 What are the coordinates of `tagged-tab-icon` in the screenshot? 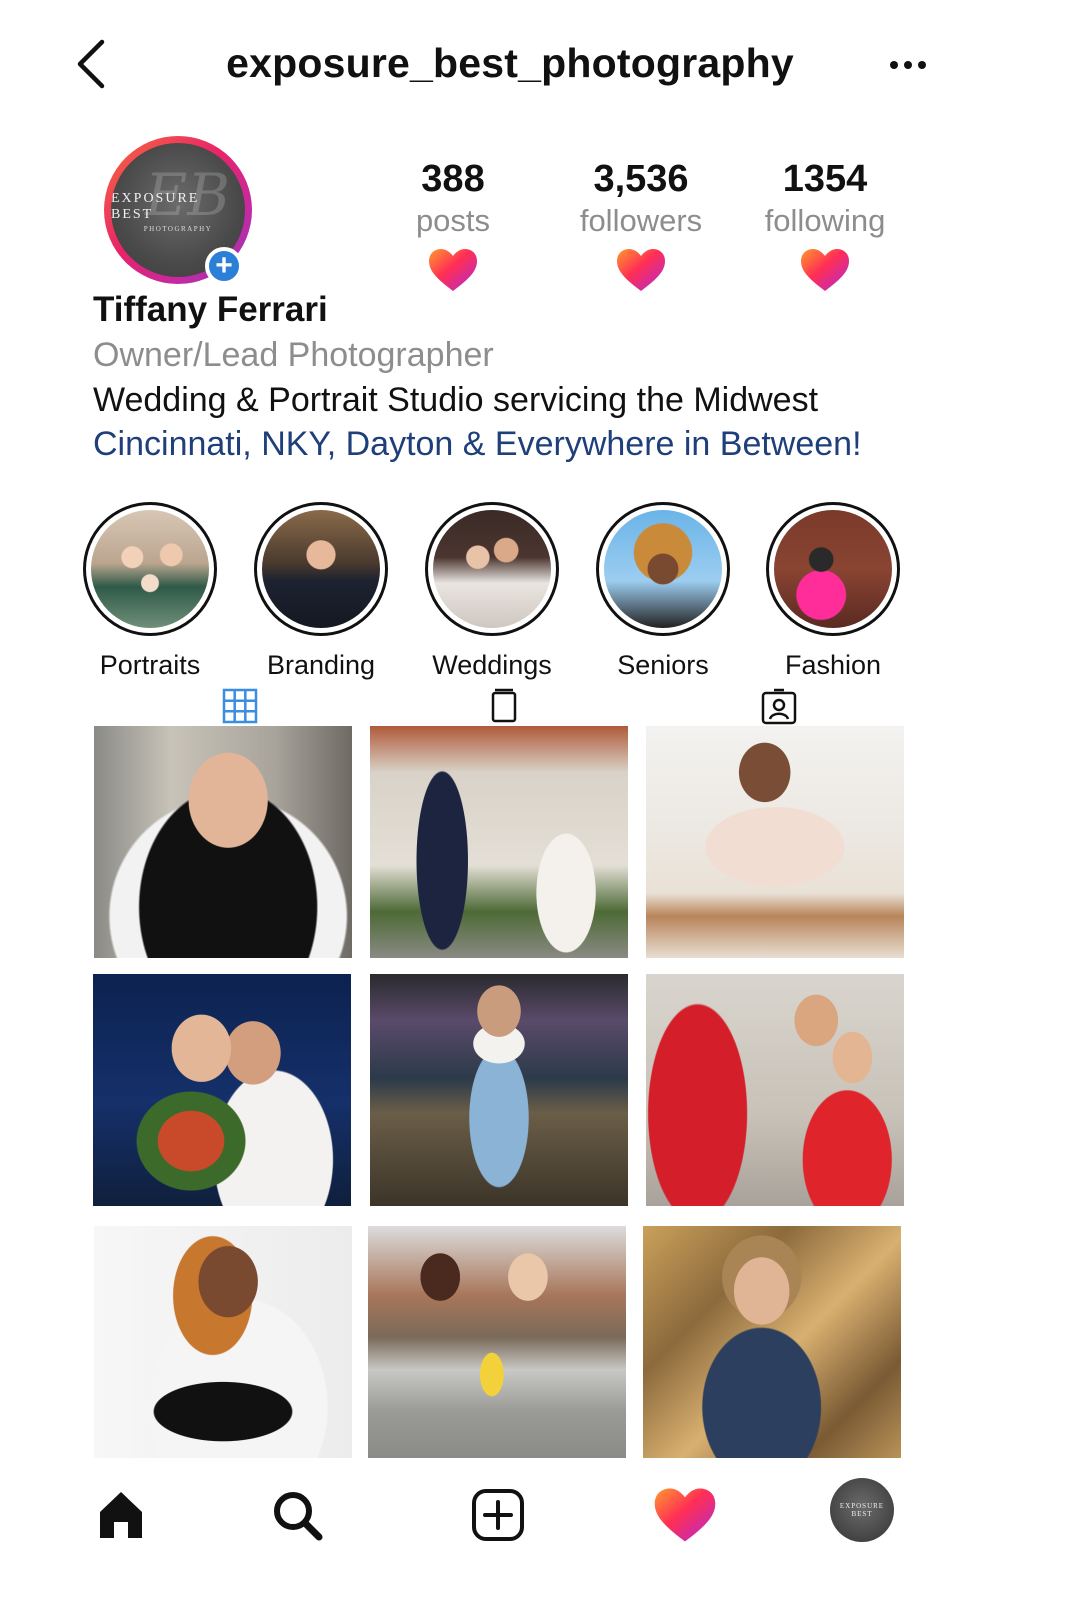 It's located at (780, 708).